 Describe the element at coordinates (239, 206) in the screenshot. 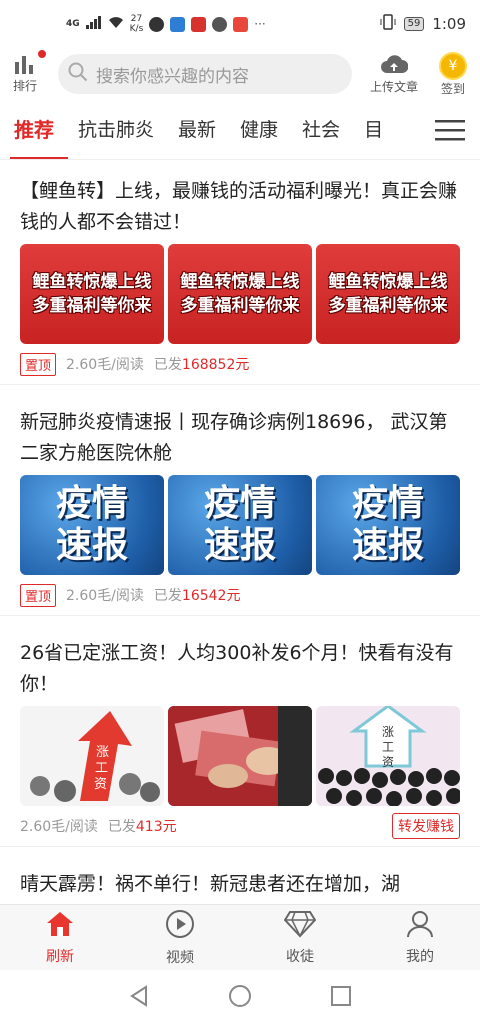

I see `article-title: 【鲤鱼转】上线，最赚钱的活动福利曝光！真正会赚钱的人都不会错过！` at that location.